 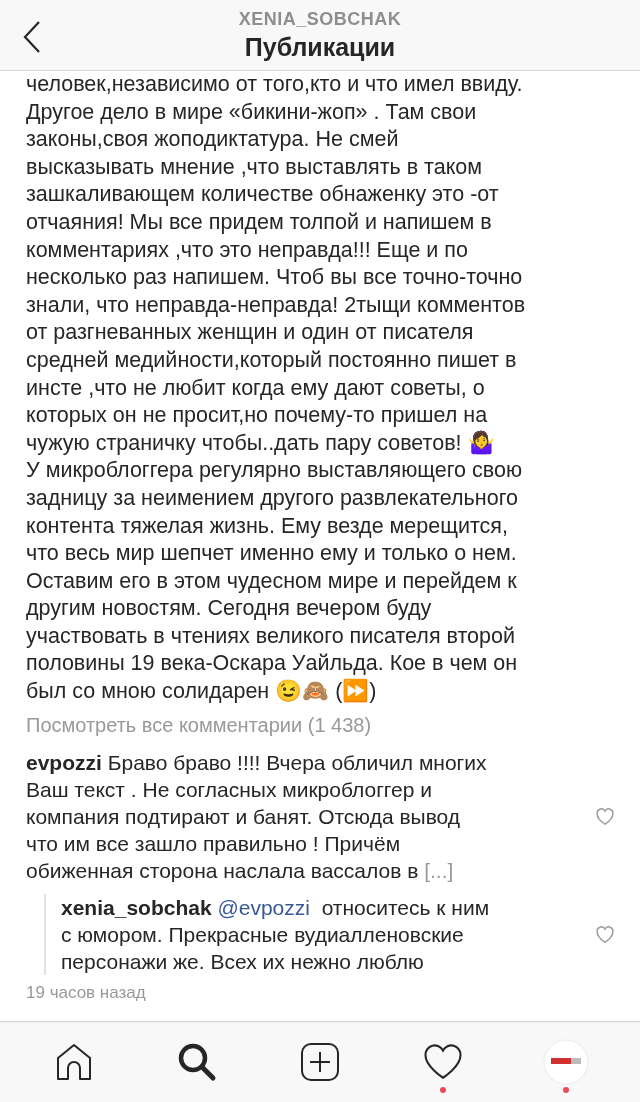 I want to click on avatar-icon, so click(x=566, y=1062).